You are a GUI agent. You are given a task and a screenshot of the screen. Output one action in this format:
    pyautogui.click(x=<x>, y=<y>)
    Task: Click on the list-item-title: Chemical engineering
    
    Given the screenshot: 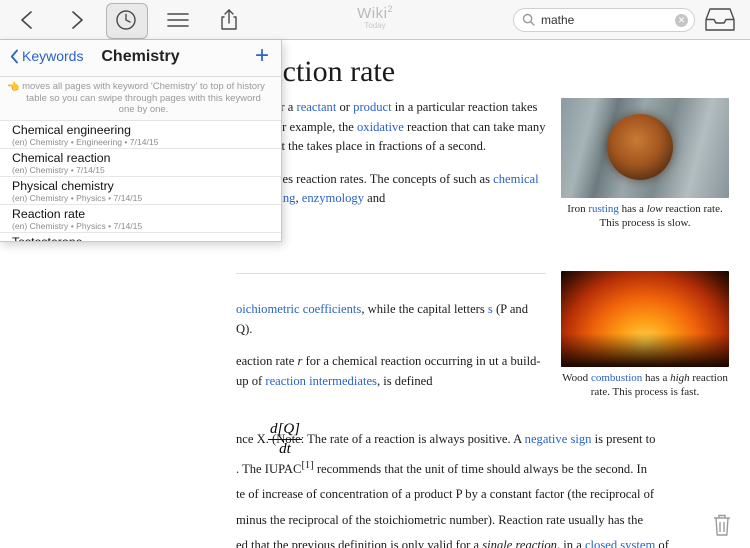 What is the action you would take?
    pyautogui.click(x=71, y=129)
    